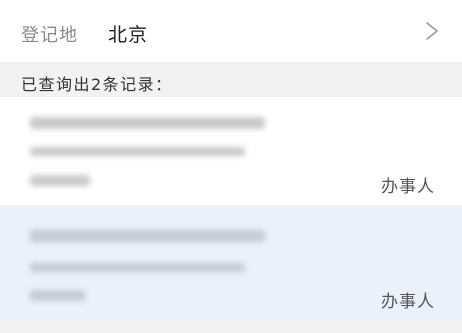  Describe the element at coordinates (231, 326) in the screenshot. I see `page-bottom-band` at that location.